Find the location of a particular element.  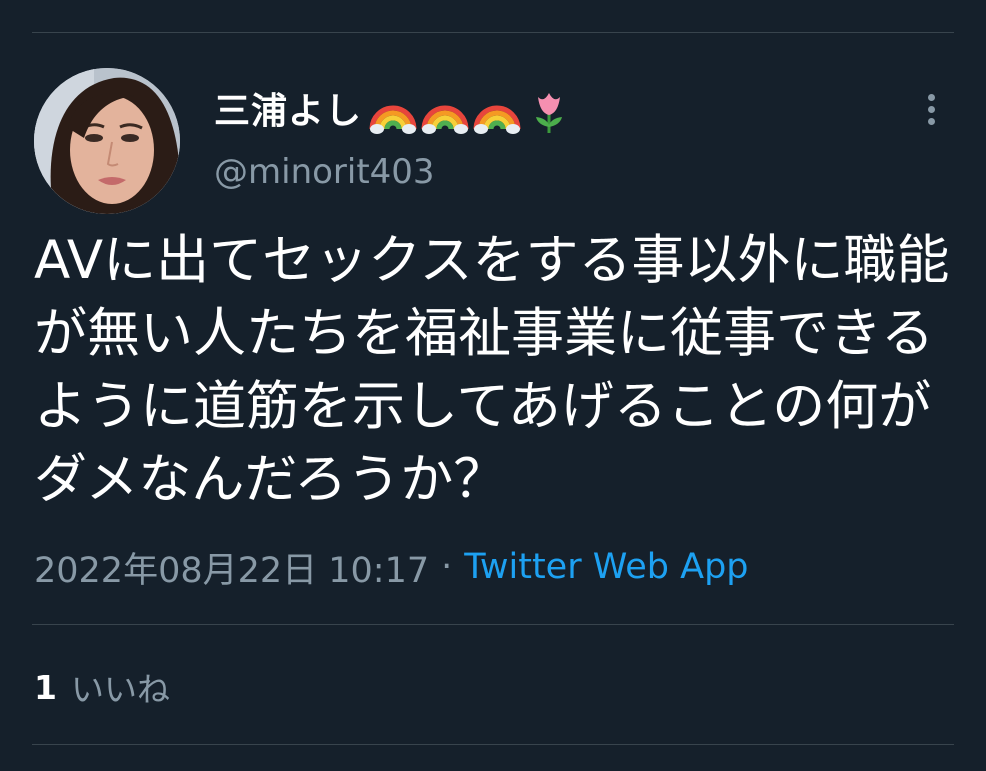

stats-divider-top is located at coordinates (493, 624).